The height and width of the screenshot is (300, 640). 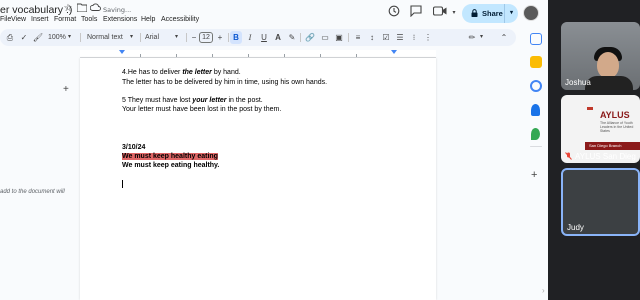 What do you see at coordinates (325, 37) in the screenshot?
I see `insert-comment-icon: ▭` at bounding box center [325, 37].